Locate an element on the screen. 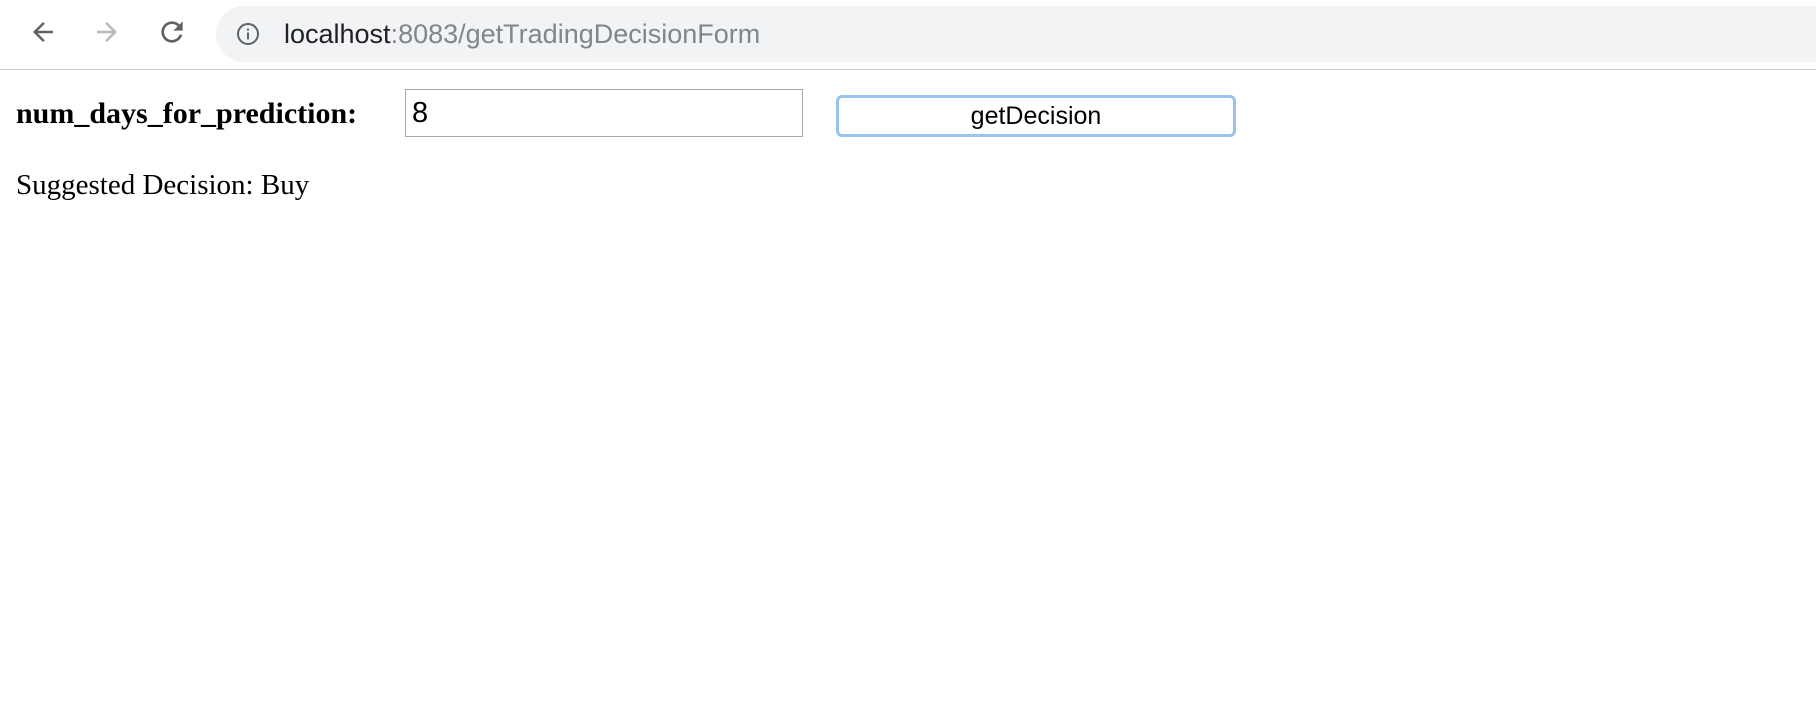 The height and width of the screenshot is (716, 1816). reload-icon is located at coordinates (172, 32).